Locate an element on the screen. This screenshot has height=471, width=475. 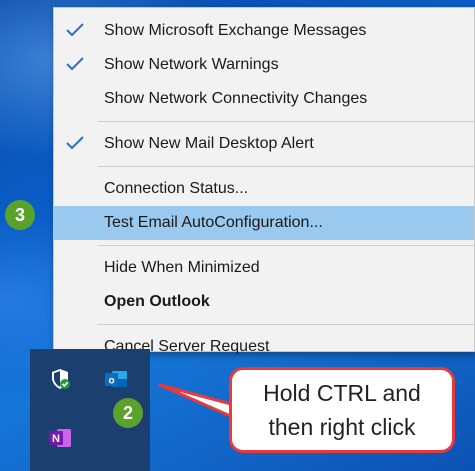
callout-line-1: Hold CTRL and is located at coordinates (342, 393).